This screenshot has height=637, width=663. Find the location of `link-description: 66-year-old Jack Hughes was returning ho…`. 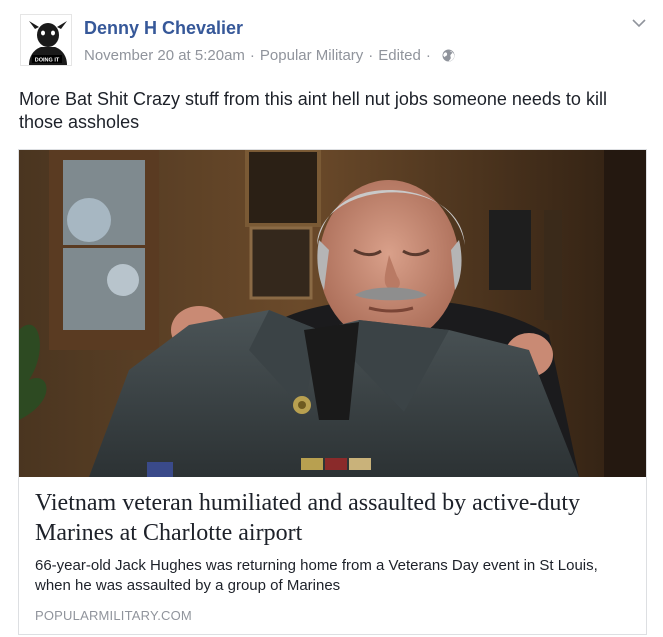

link-description: 66-year-old Jack Hughes was returning ho… is located at coordinates (316, 575).